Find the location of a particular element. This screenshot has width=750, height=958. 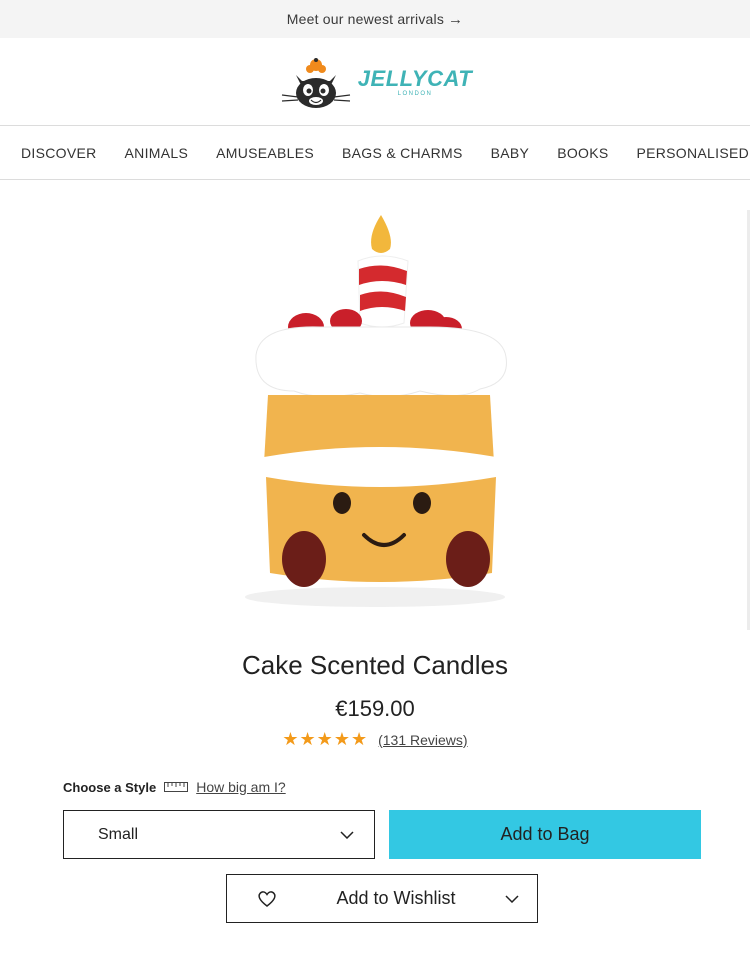

style-select: Small is located at coordinates (219, 834).